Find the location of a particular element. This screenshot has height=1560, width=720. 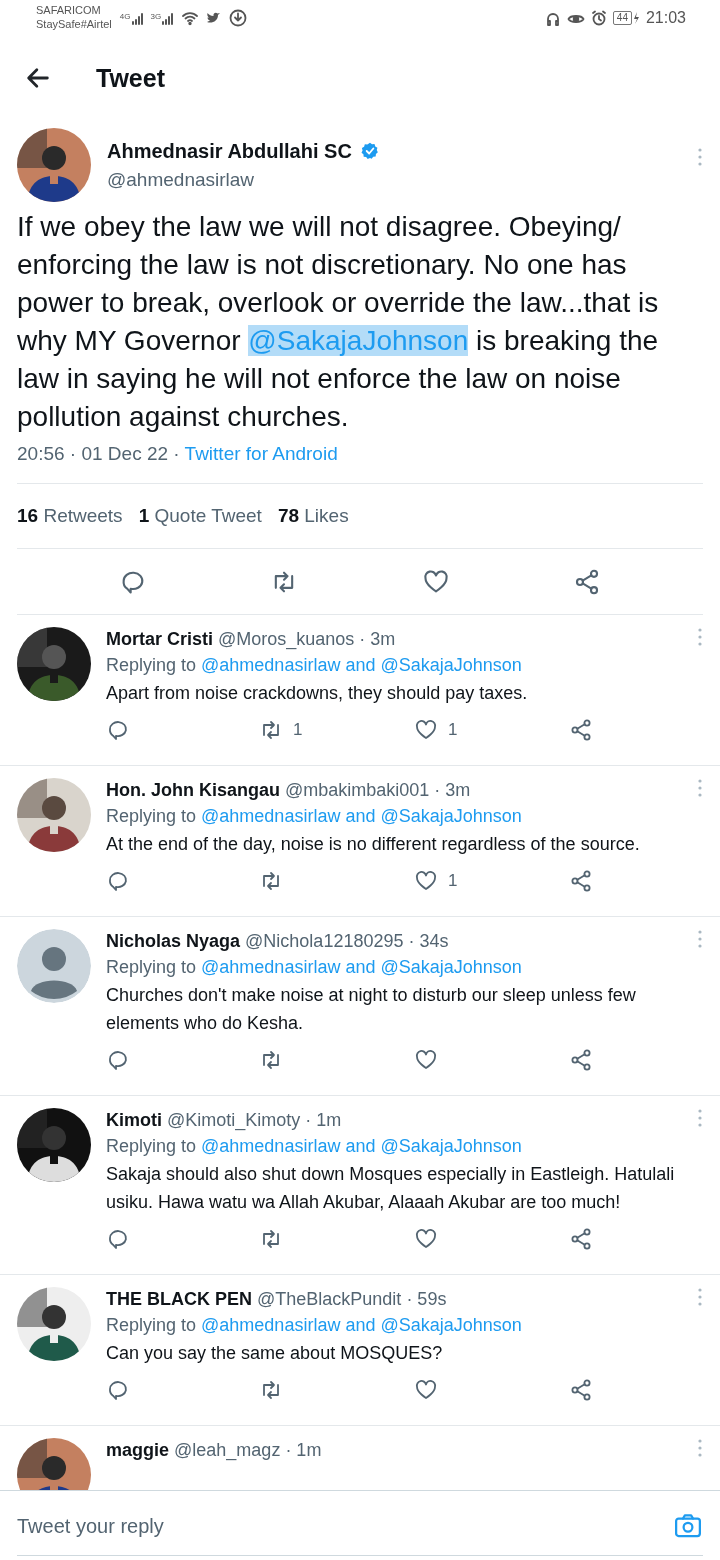

tweet-text: If we obey the law we will not disagree. Obeying/ enforcing the law is not discretionary. No one has power to break, overlook or override the law...that is why MY Governor @SakajaJohnson is breaking the law in saying he will not enforce the law on noise pollution against churches. is located at coordinates (338, 322).